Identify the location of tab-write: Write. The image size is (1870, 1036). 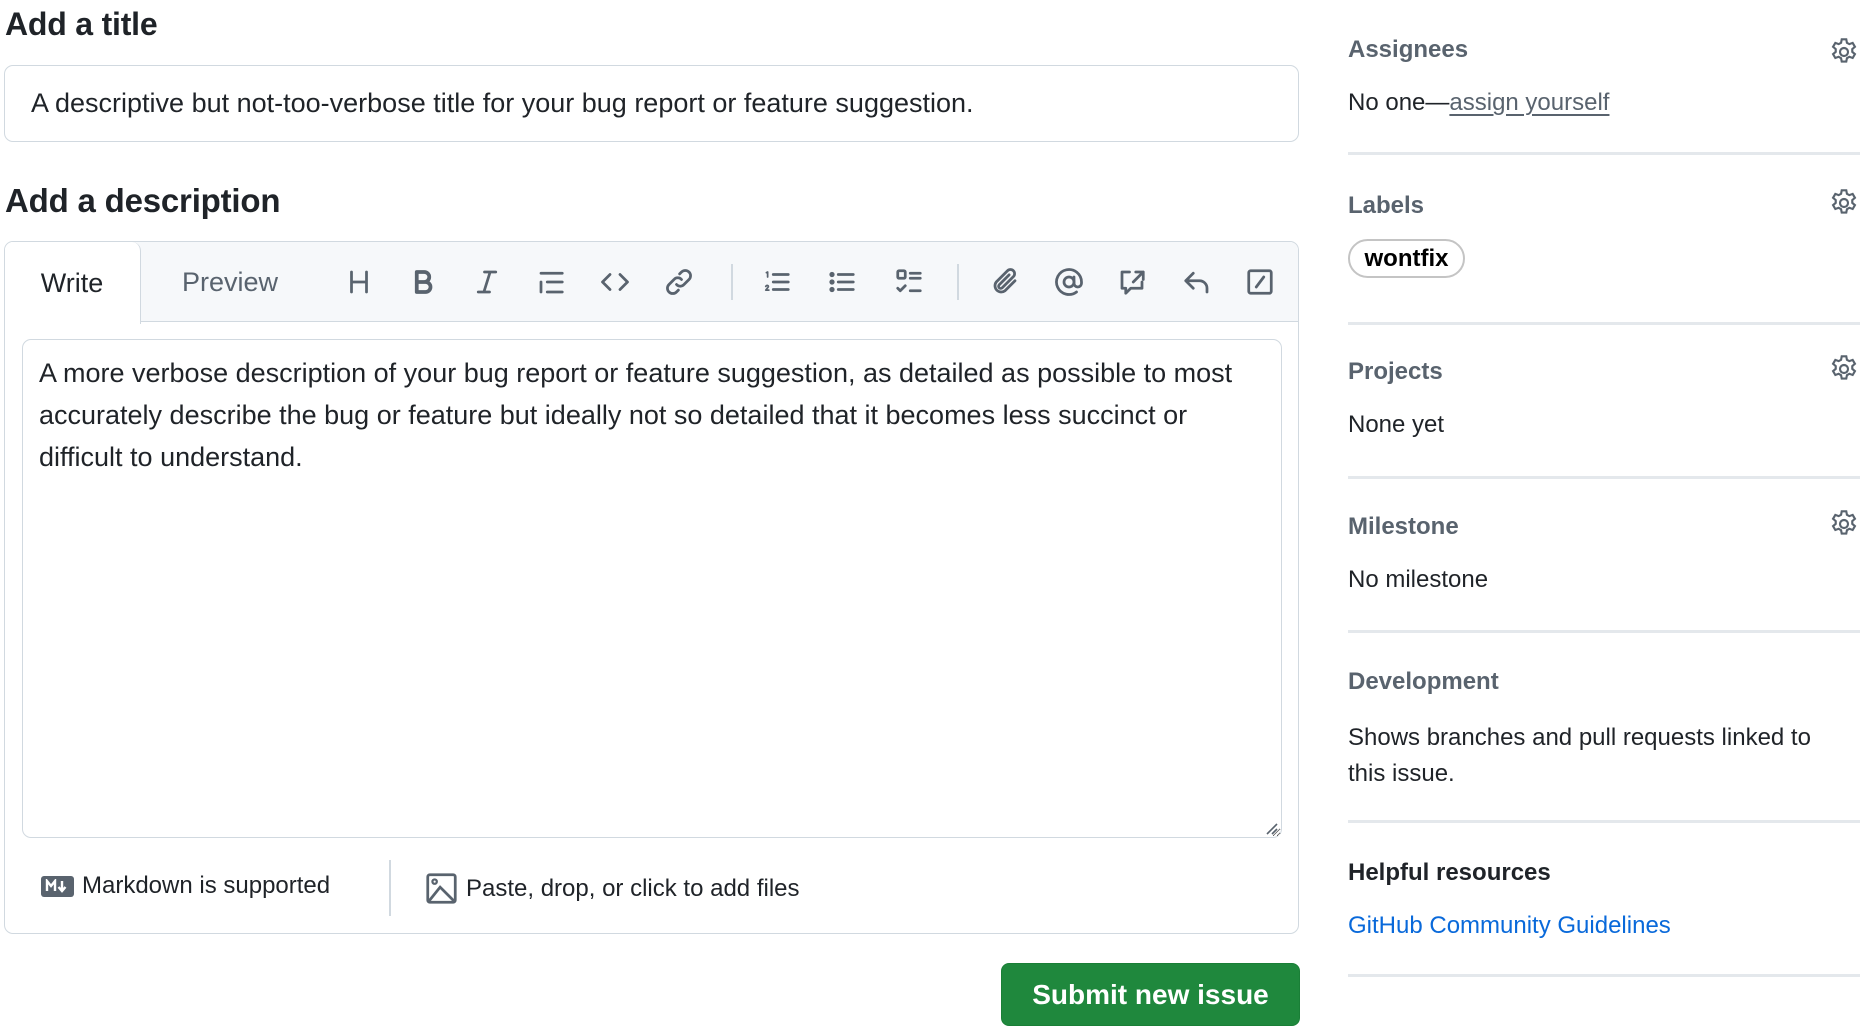
(73, 283).